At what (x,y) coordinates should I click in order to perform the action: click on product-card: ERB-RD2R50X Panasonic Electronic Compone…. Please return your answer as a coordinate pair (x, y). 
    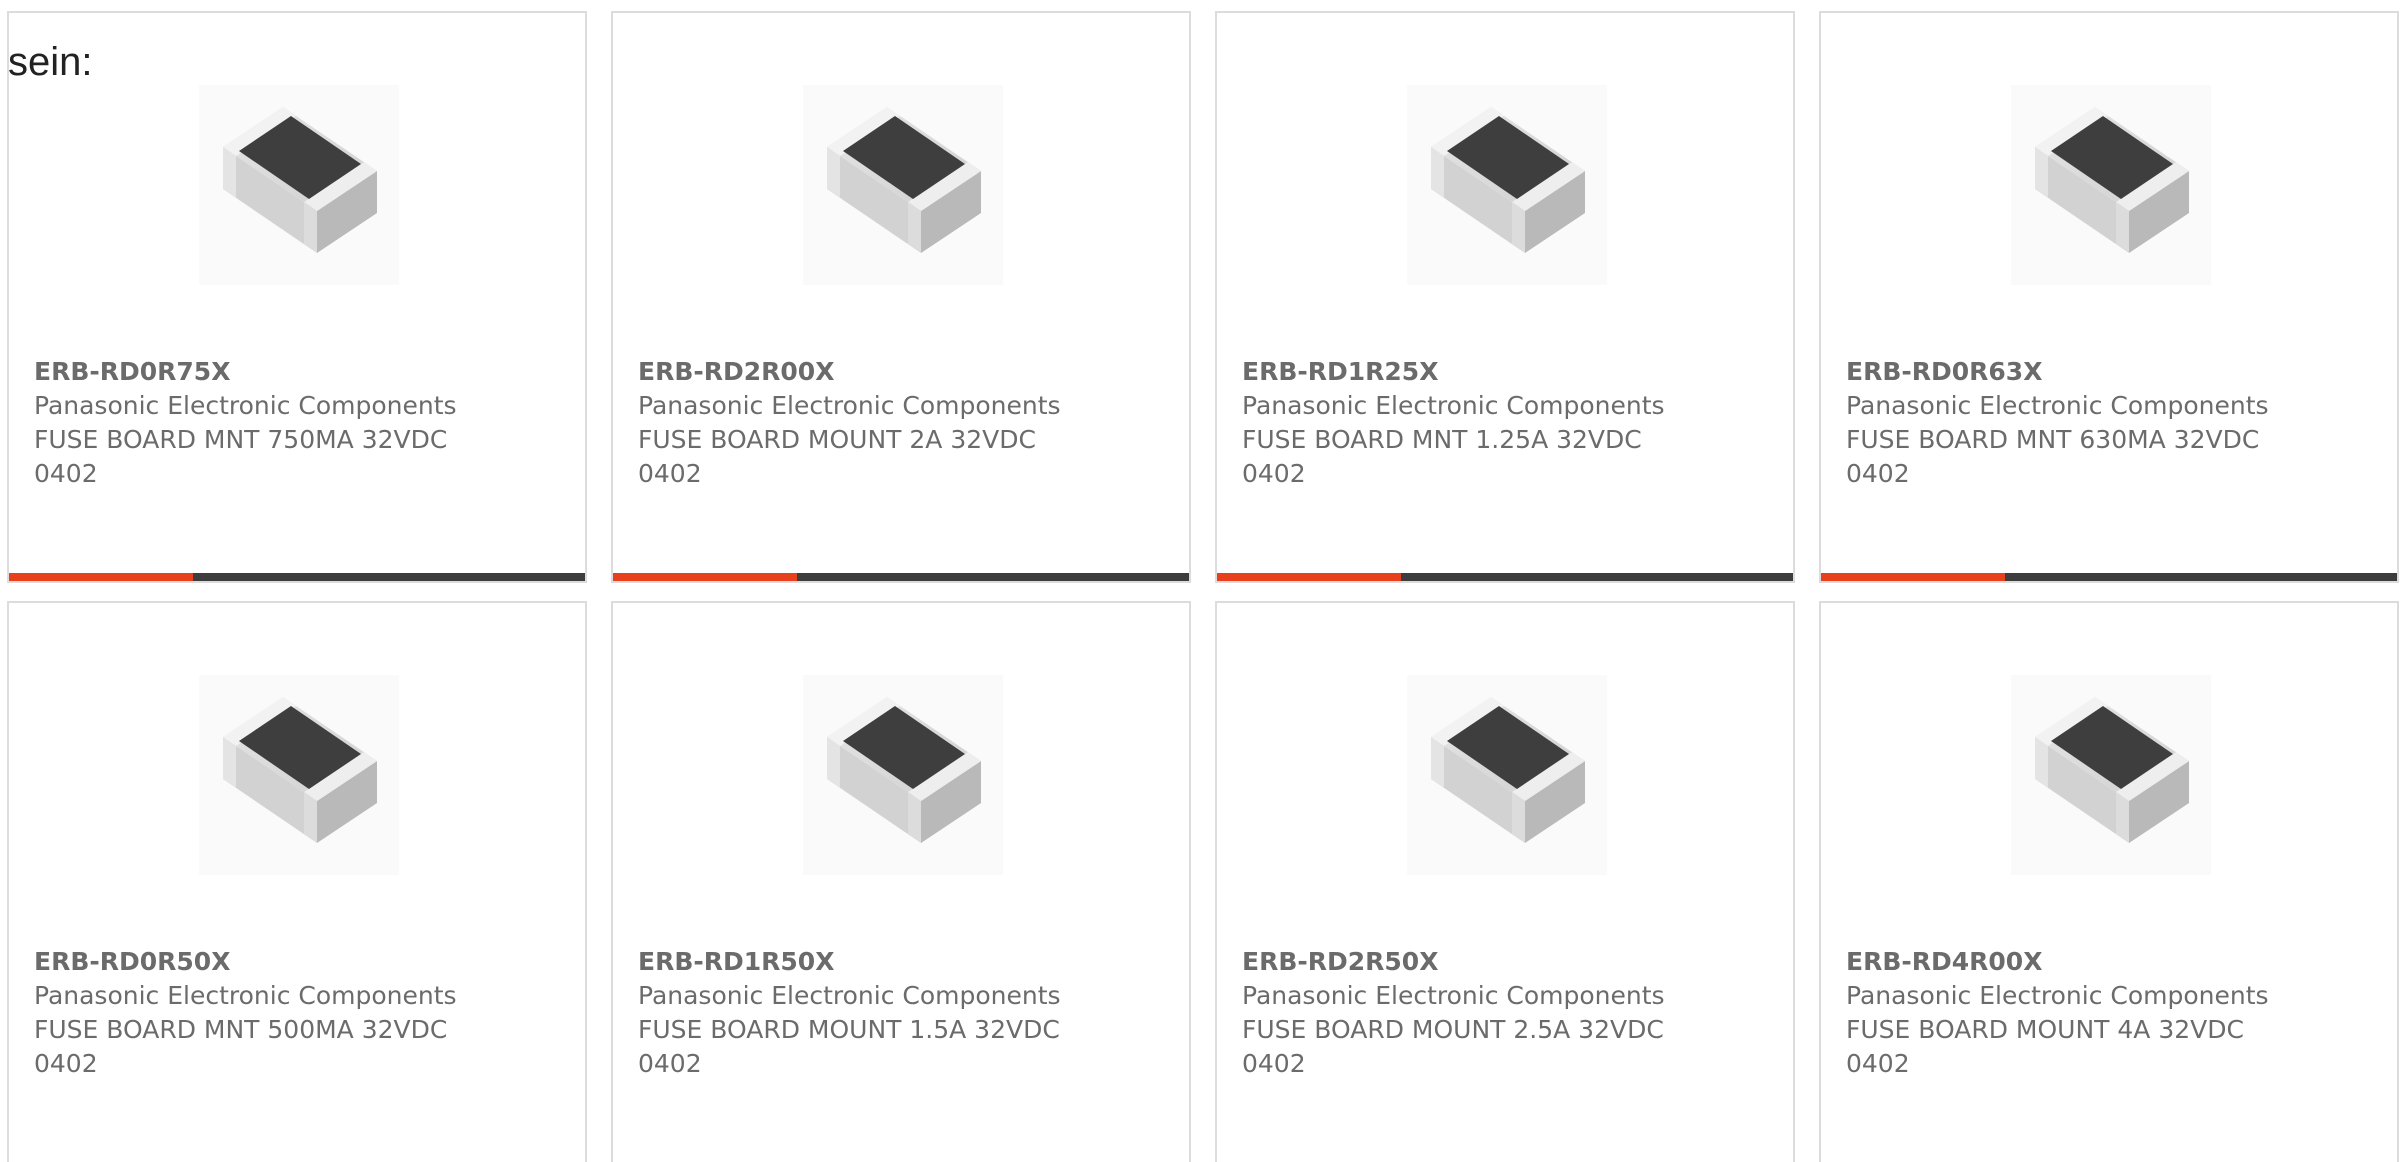
    Looking at the image, I should click on (1505, 881).